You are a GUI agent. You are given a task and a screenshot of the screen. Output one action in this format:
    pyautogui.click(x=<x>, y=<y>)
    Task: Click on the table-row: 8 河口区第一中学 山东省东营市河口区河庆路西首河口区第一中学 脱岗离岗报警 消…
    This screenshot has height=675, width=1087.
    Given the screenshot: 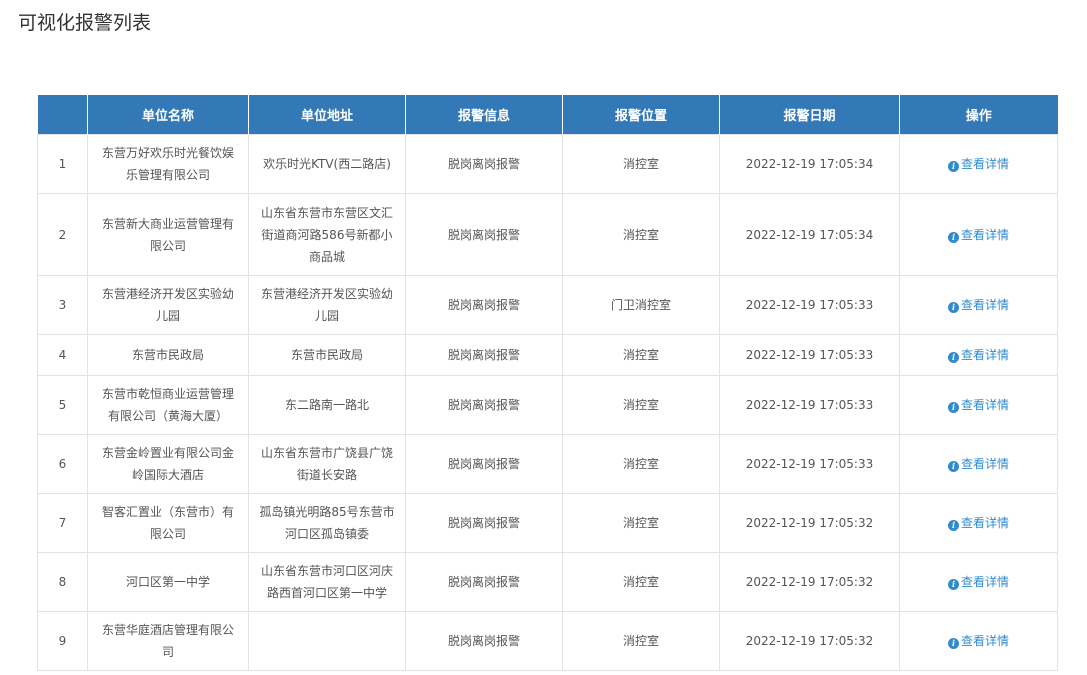 What is the action you would take?
    pyautogui.click(x=547, y=582)
    